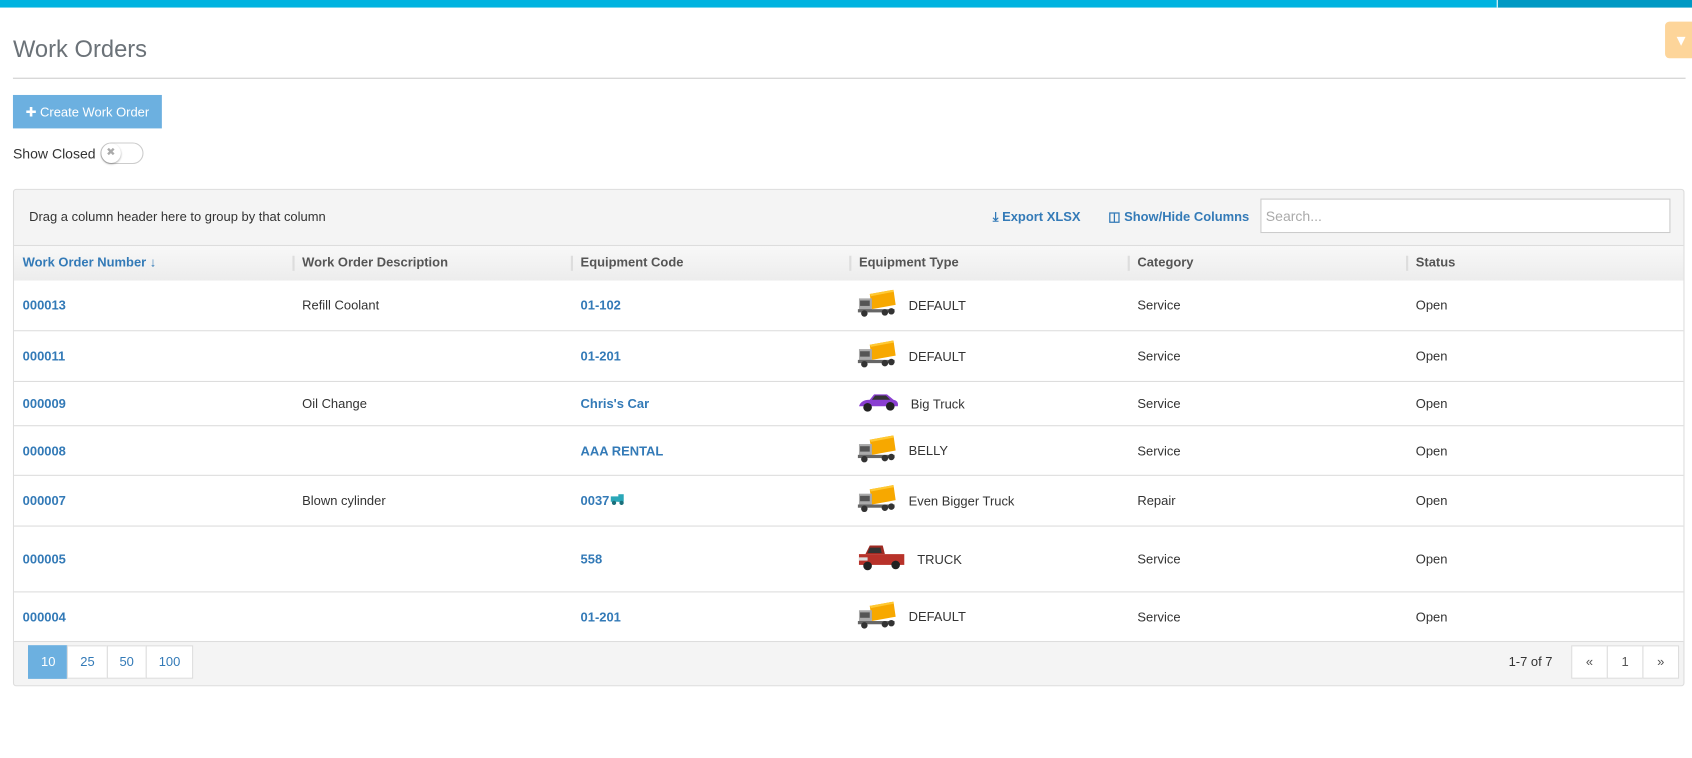 The width and height of the screenshot is (1692, 758). I want to click on category: Repair, so click(1156, 500).